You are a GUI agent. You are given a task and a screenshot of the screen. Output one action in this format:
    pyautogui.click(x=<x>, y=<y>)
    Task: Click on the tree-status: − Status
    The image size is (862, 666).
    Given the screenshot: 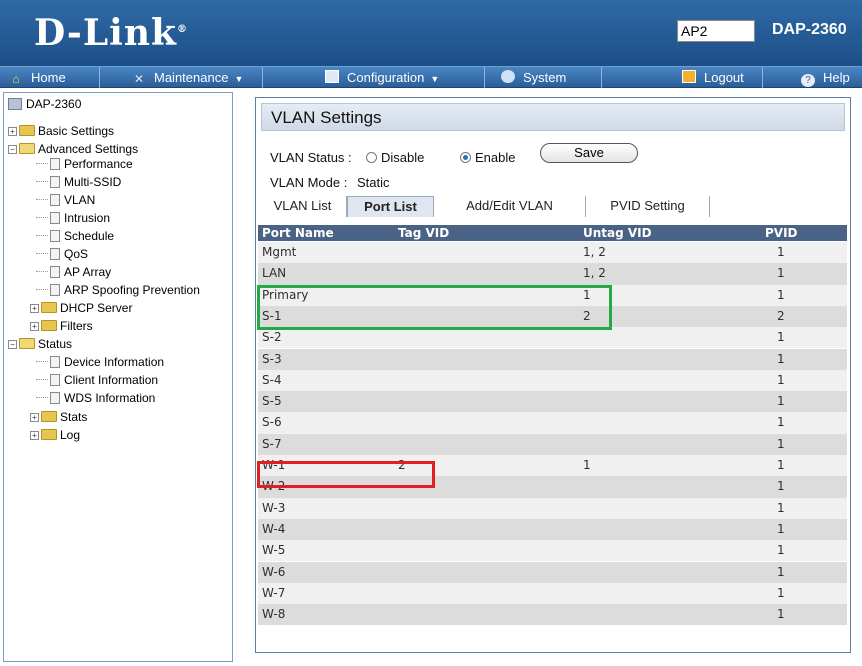 What is the action you would take?
    pyautogui.click(x=40, y=344)
    